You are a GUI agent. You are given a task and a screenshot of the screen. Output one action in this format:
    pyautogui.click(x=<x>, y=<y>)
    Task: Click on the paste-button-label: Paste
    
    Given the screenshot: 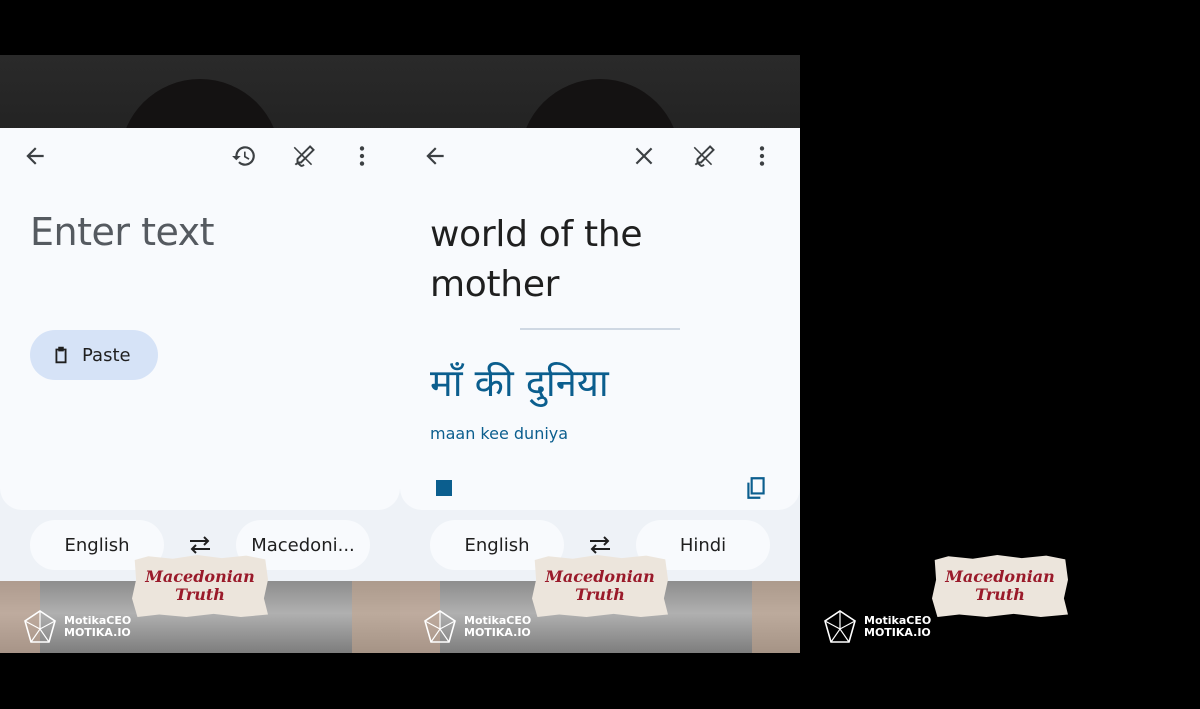 What is the action you would take?
    pyautogui.click(x=106, y=355)
    